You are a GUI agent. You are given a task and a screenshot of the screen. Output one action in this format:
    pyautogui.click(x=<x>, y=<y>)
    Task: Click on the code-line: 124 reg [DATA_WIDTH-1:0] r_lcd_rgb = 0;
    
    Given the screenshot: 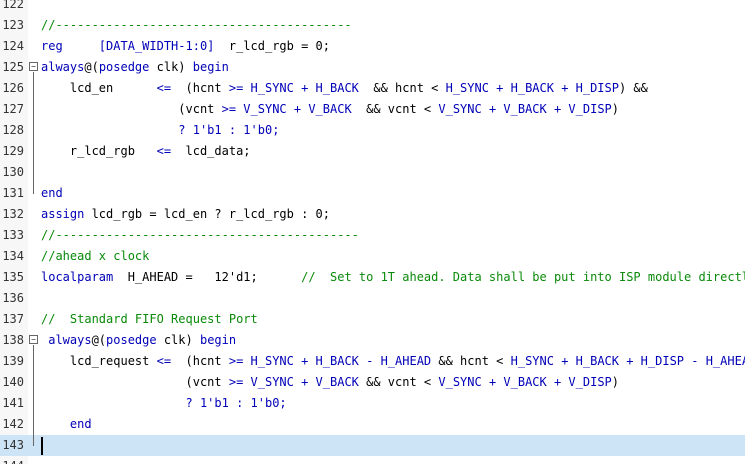 What is the action you would take?
    pyautogui.click(x=372, y=46)
    